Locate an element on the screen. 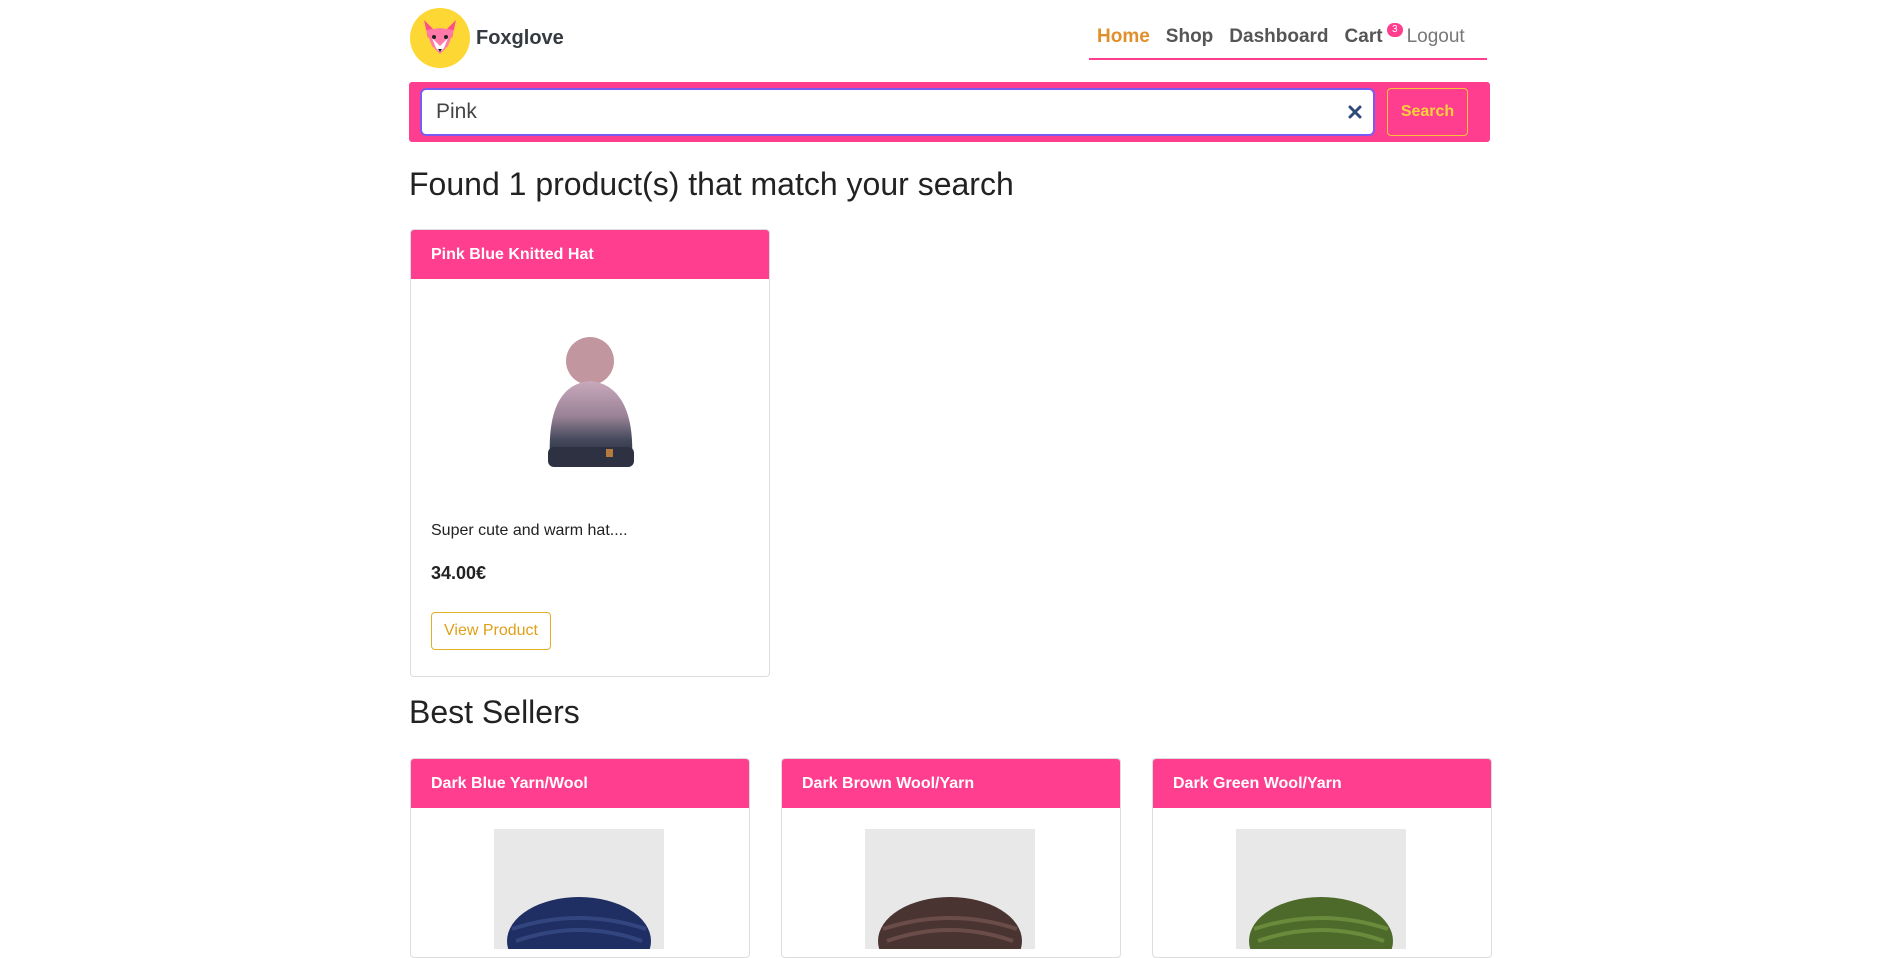  cart-count-badge: 3 is located at coordinates (1395, 30).